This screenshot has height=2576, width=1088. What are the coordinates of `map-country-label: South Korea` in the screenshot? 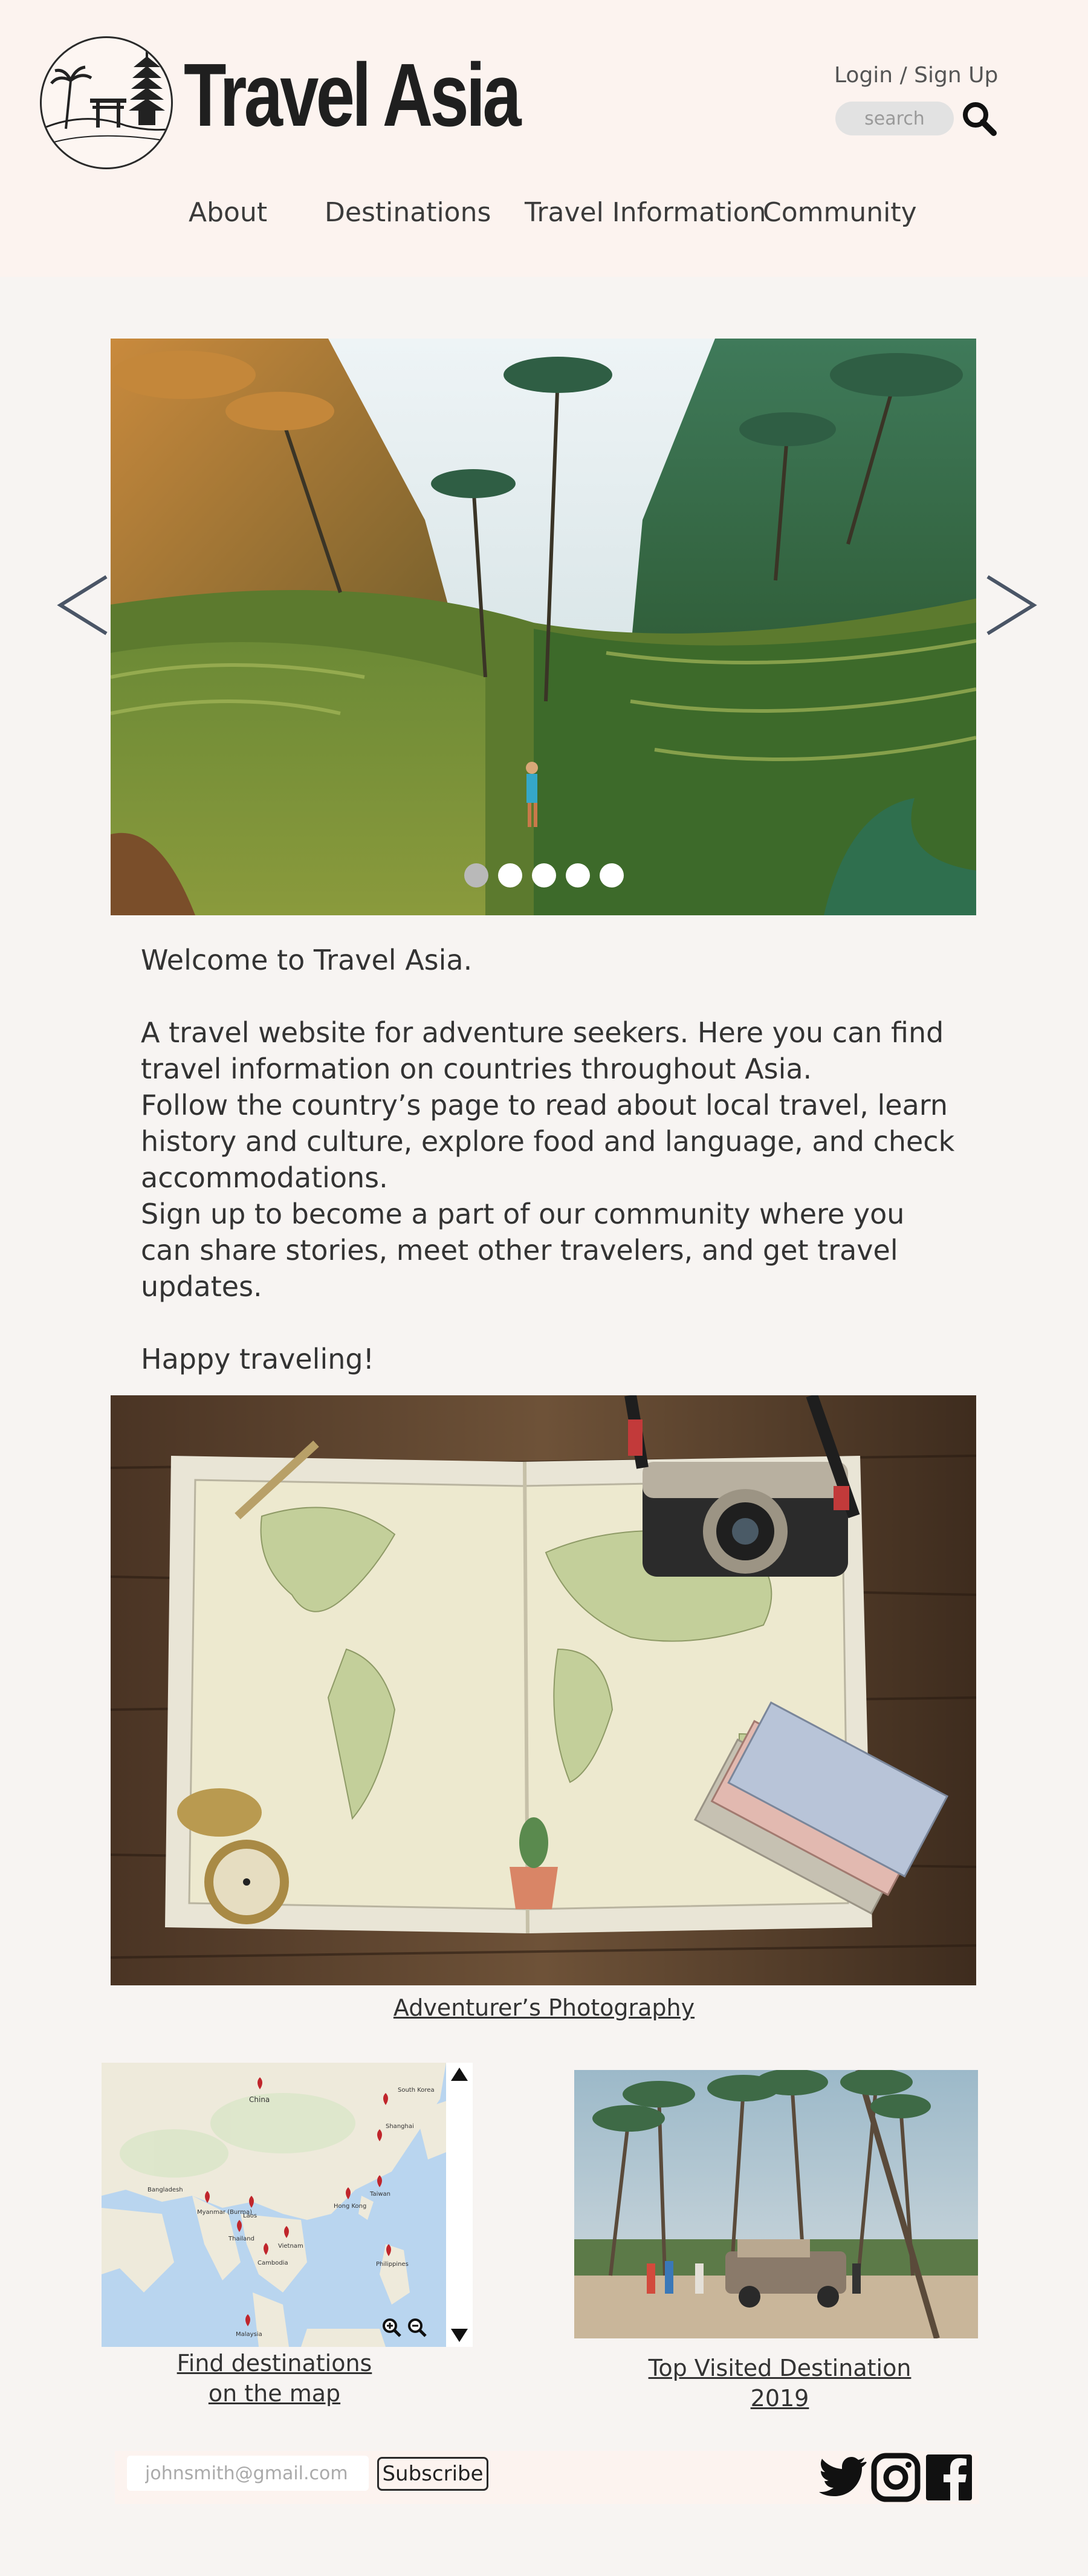 It's located at (416, 2091).